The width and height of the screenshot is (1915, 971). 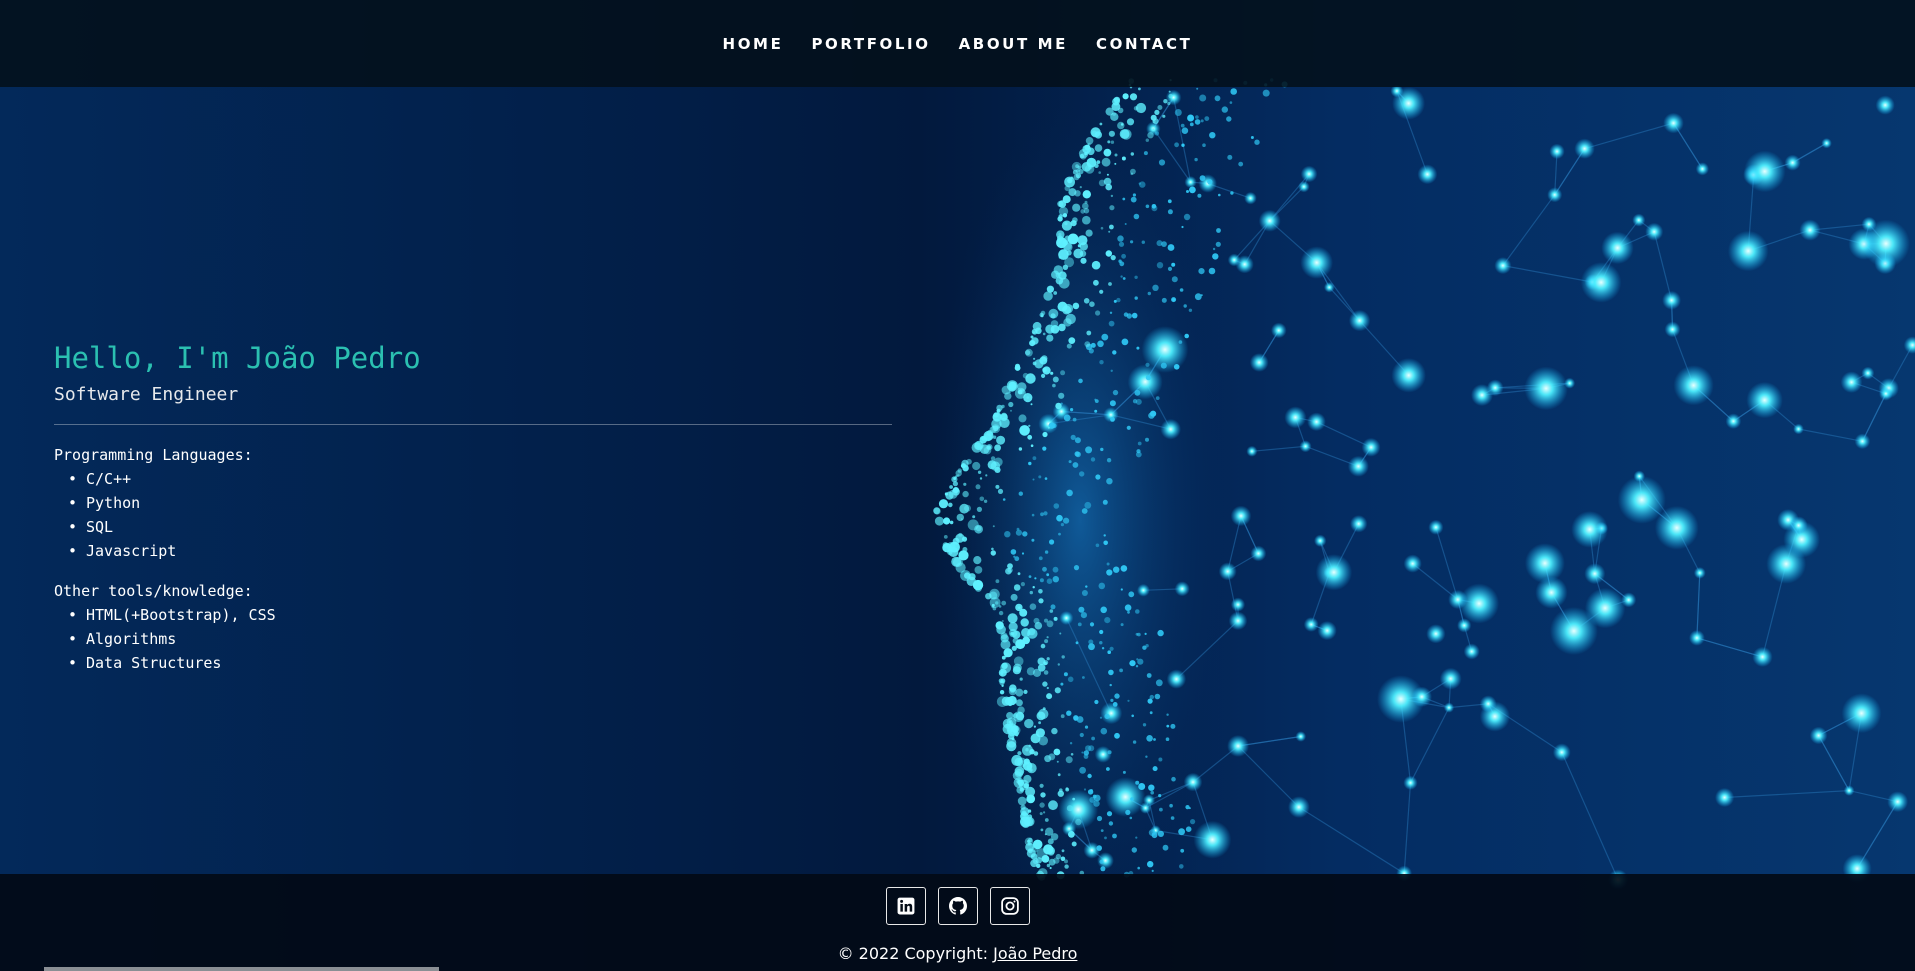 I want to click on instagram-button, so click(x=1009, y=906).